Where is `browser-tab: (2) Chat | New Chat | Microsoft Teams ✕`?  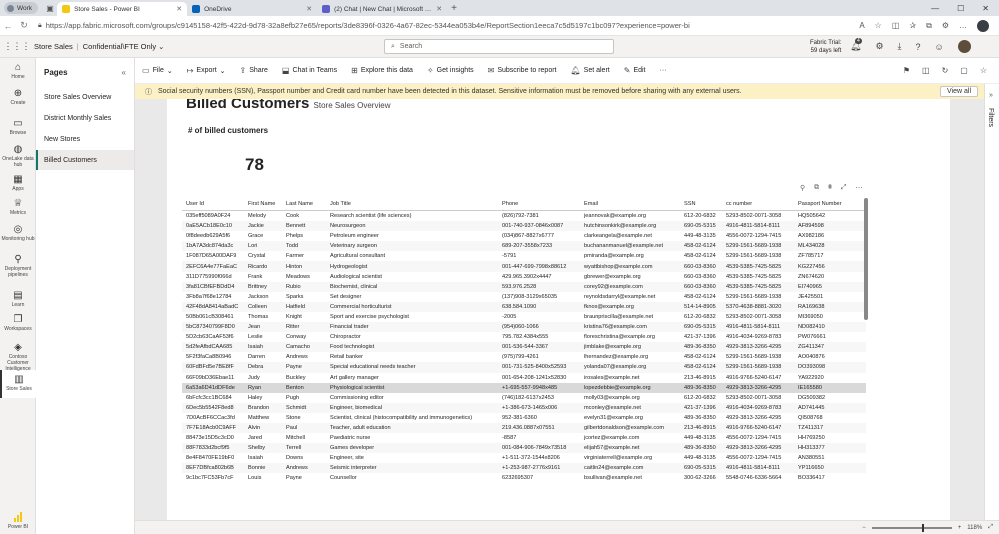
browser-tab: (2) Chat | New Chat | Microsoft Teams ✕ is located at coordinates (382, 9).